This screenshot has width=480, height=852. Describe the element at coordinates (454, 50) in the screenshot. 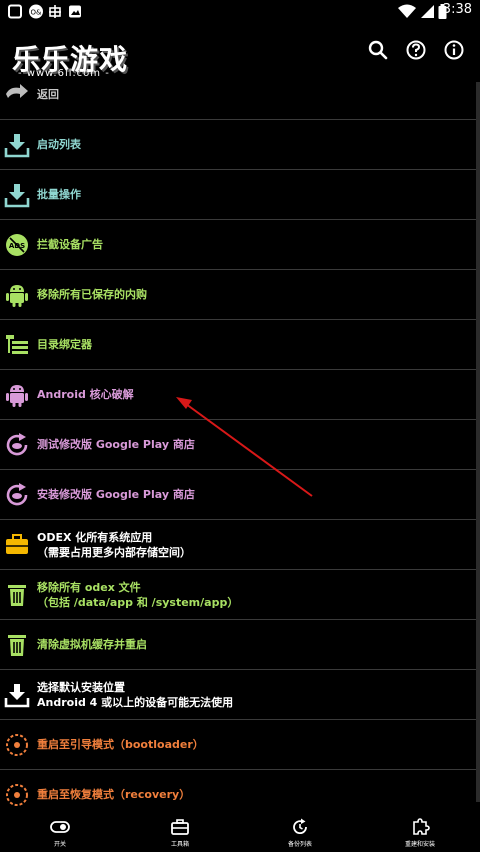

I see `info-icon` at that location.